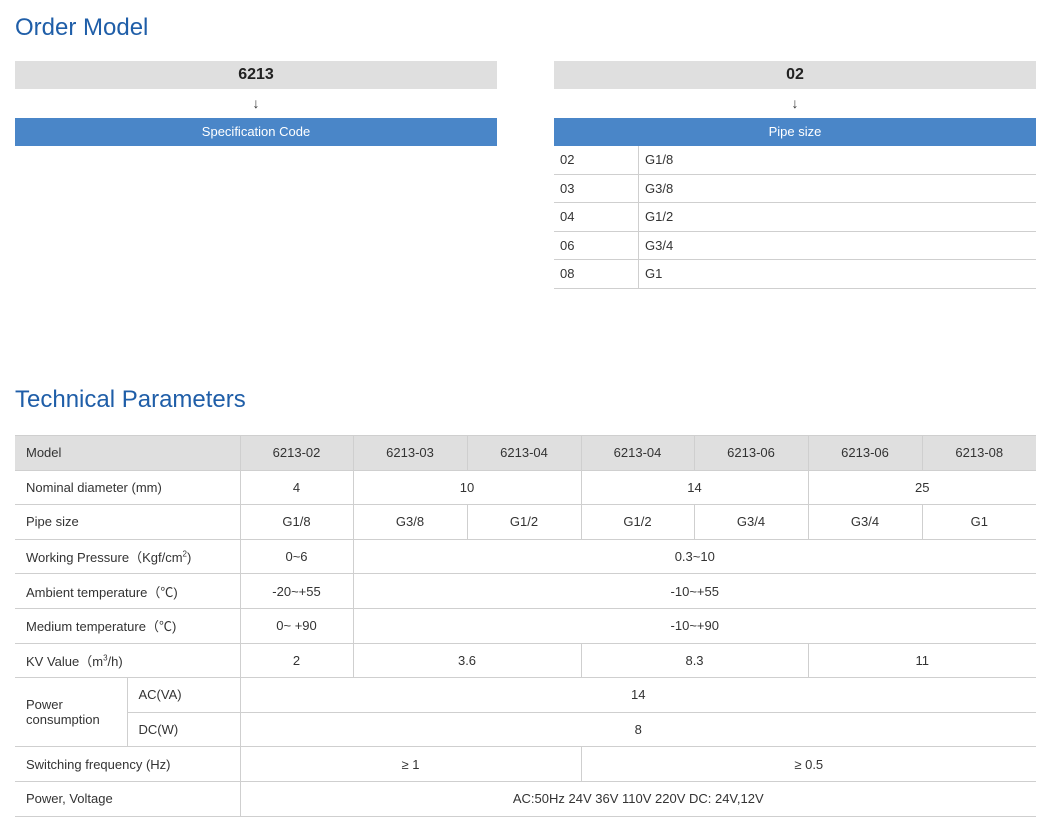 This screenshot has width=1045, height=826. What do you see at coordinates (82, 27) in the screenshot?
I see `order-model-title: Order Model` at bounding box center [82, 27].